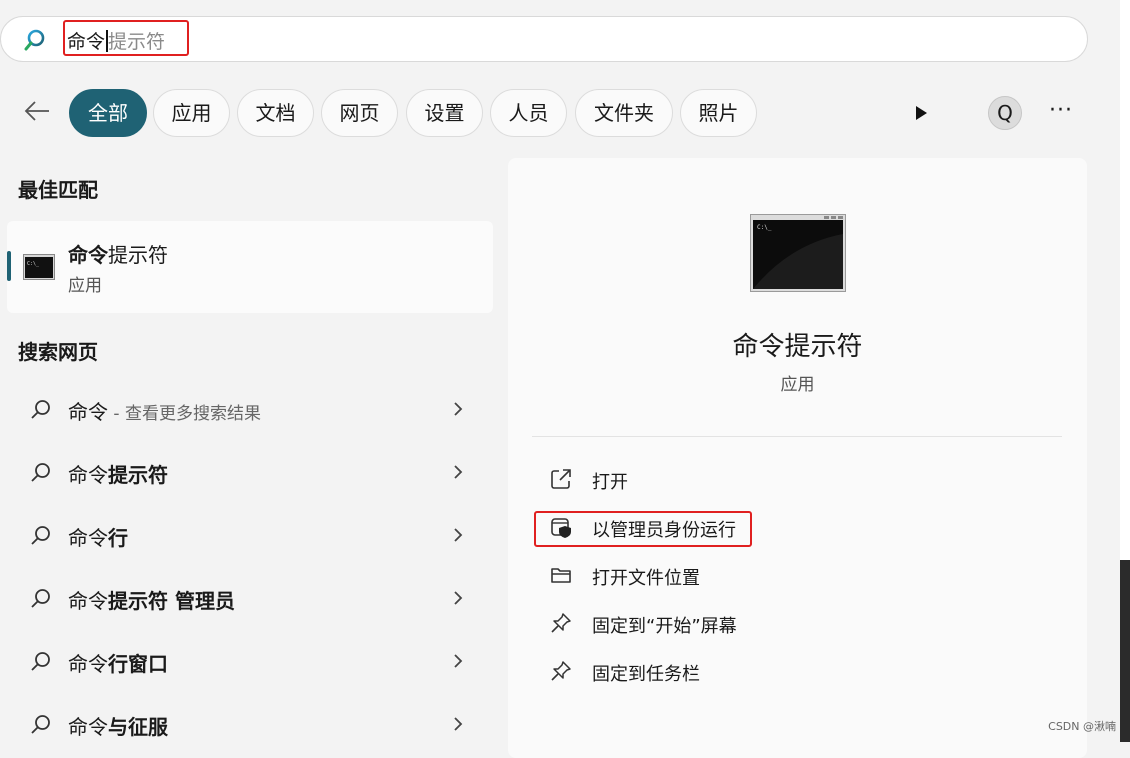 Image resolution: width=1130 pixels, height=758 pixels. What do you see at coordinates (797, 347) in the screenshot?
I see `detail-title: 命令提示符` at bounding box center [797, 347].